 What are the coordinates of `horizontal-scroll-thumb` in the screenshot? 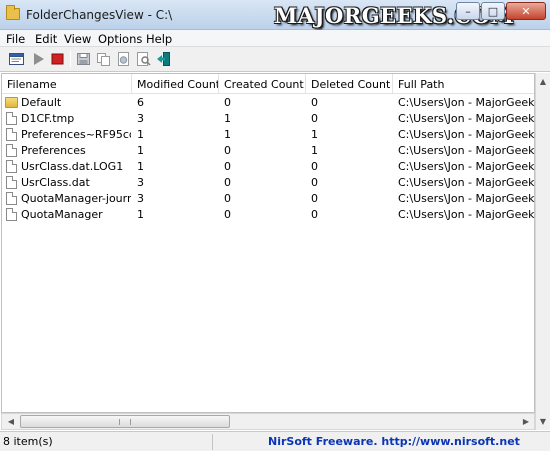 It's located at (125, 421).